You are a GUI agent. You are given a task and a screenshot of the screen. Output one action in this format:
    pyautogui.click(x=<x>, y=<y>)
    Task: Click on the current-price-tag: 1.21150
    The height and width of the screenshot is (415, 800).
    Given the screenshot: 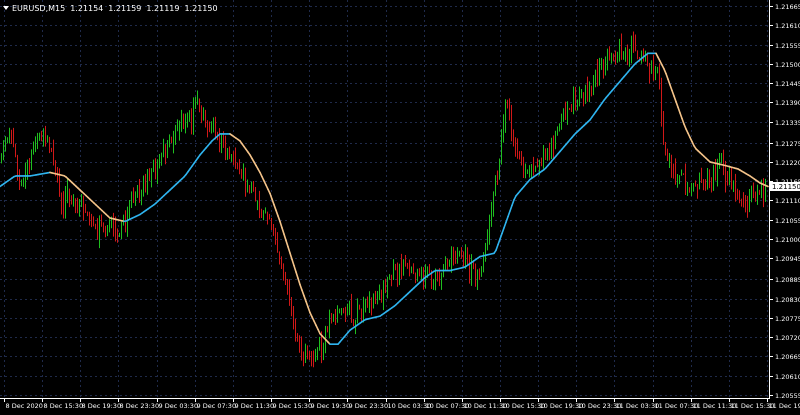 What is the action you would take?
    pyautogui.click(x=785, y=186)
    